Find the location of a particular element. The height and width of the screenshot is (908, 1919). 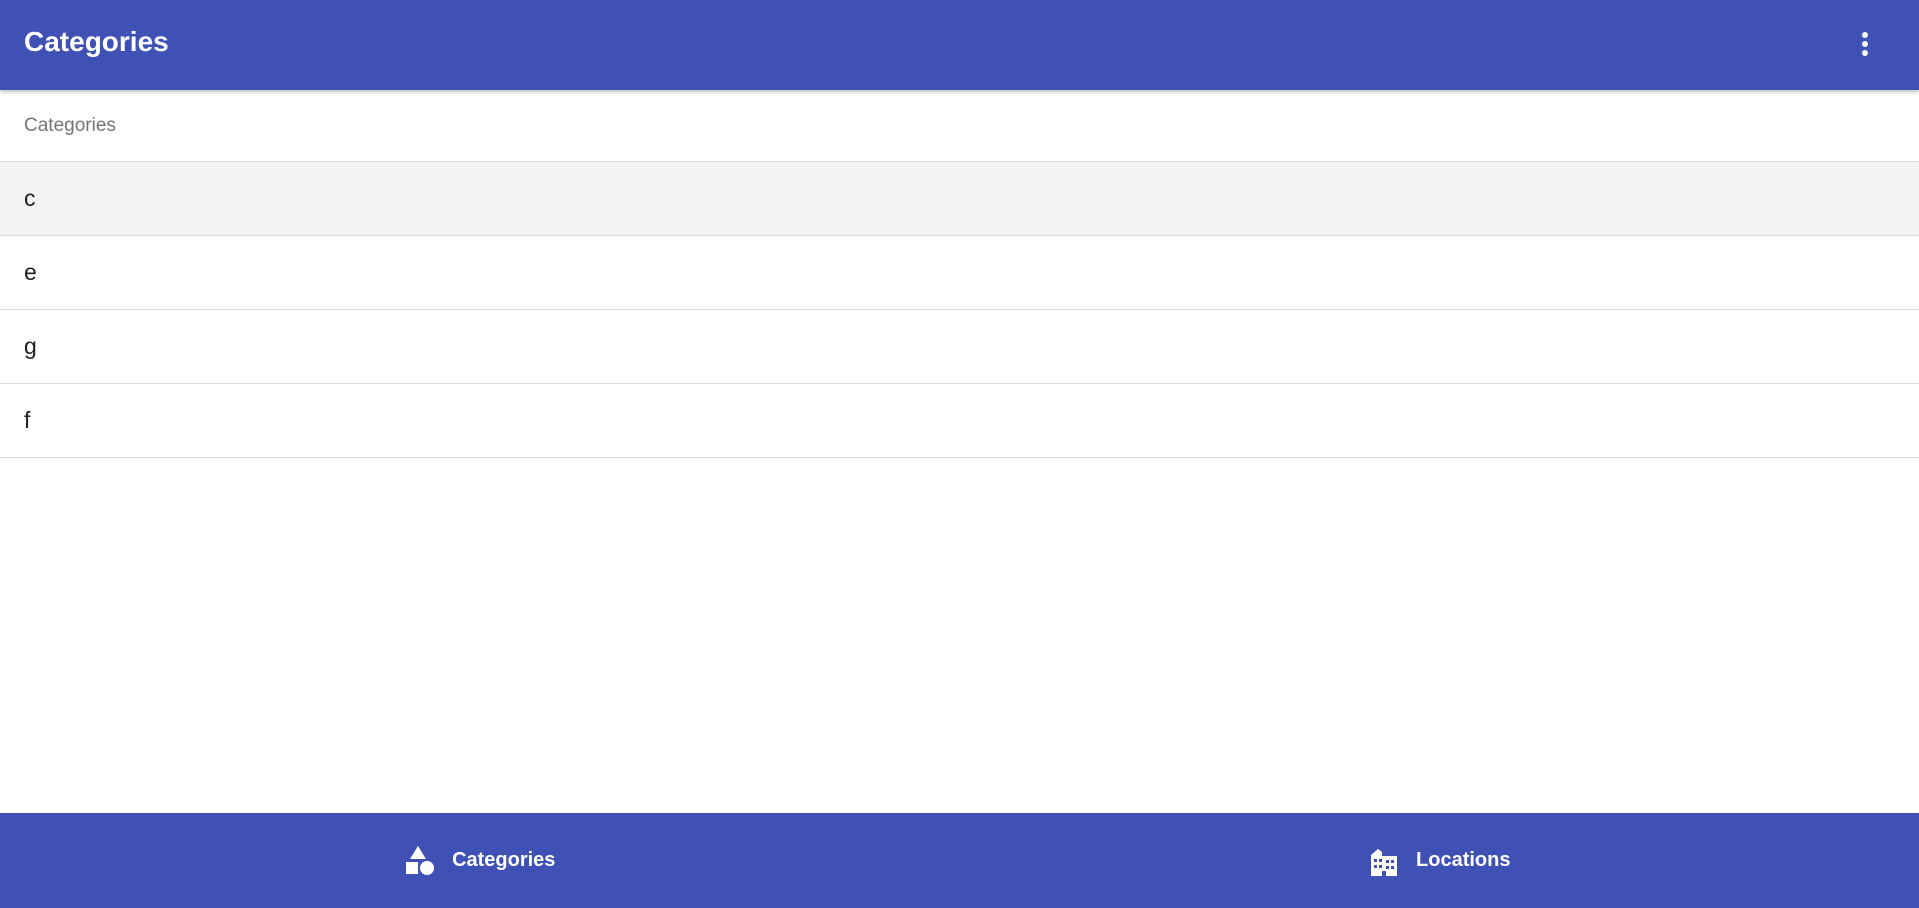

list-item: e is located at coordinates (959, 273).